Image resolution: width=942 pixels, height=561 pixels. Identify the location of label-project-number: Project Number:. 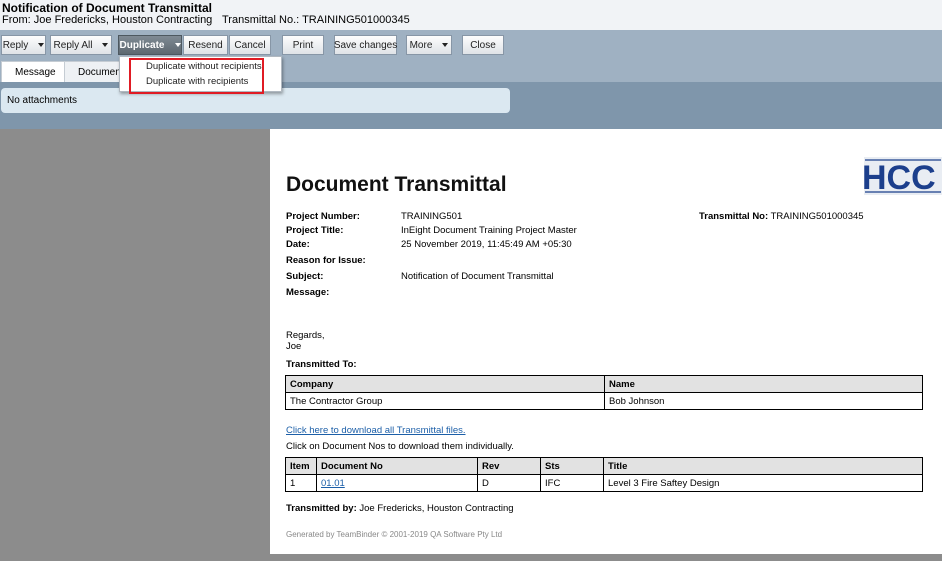
(323, 216).